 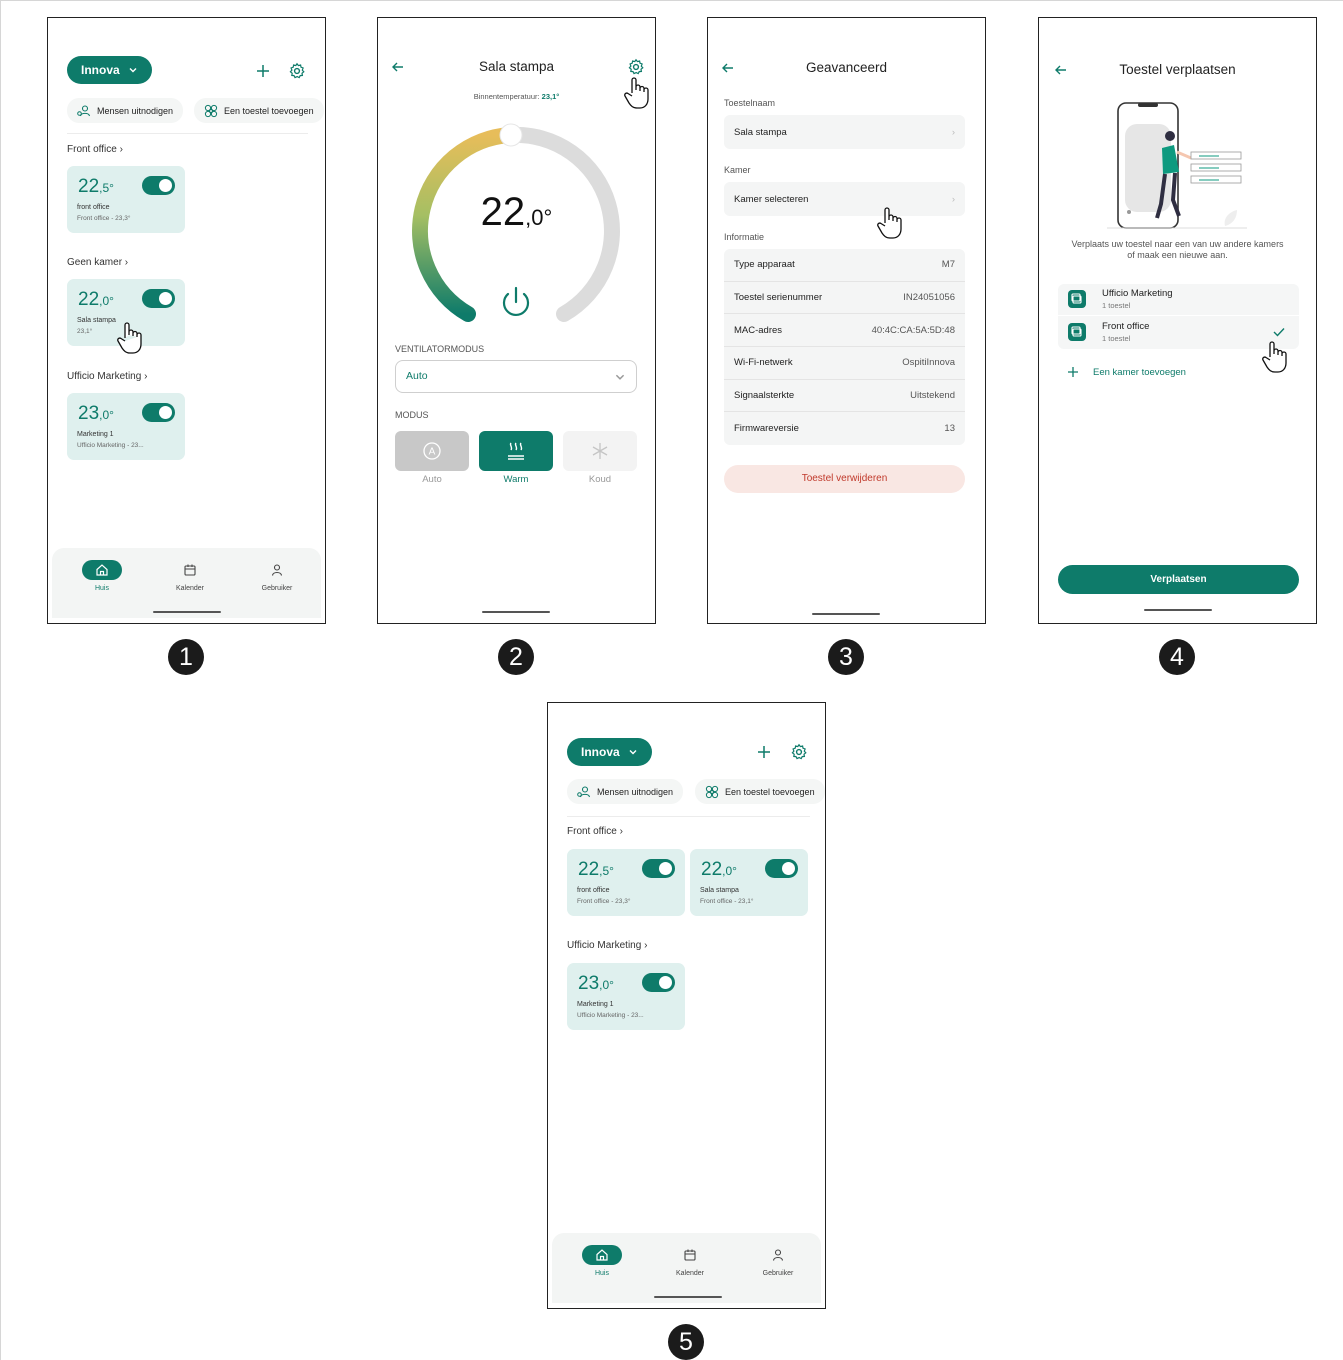 What do you see at coordinates (778, 1273) in the screenshot?
I see `nav-user-label: Gebruiker` at bounding box center [778, 1273].